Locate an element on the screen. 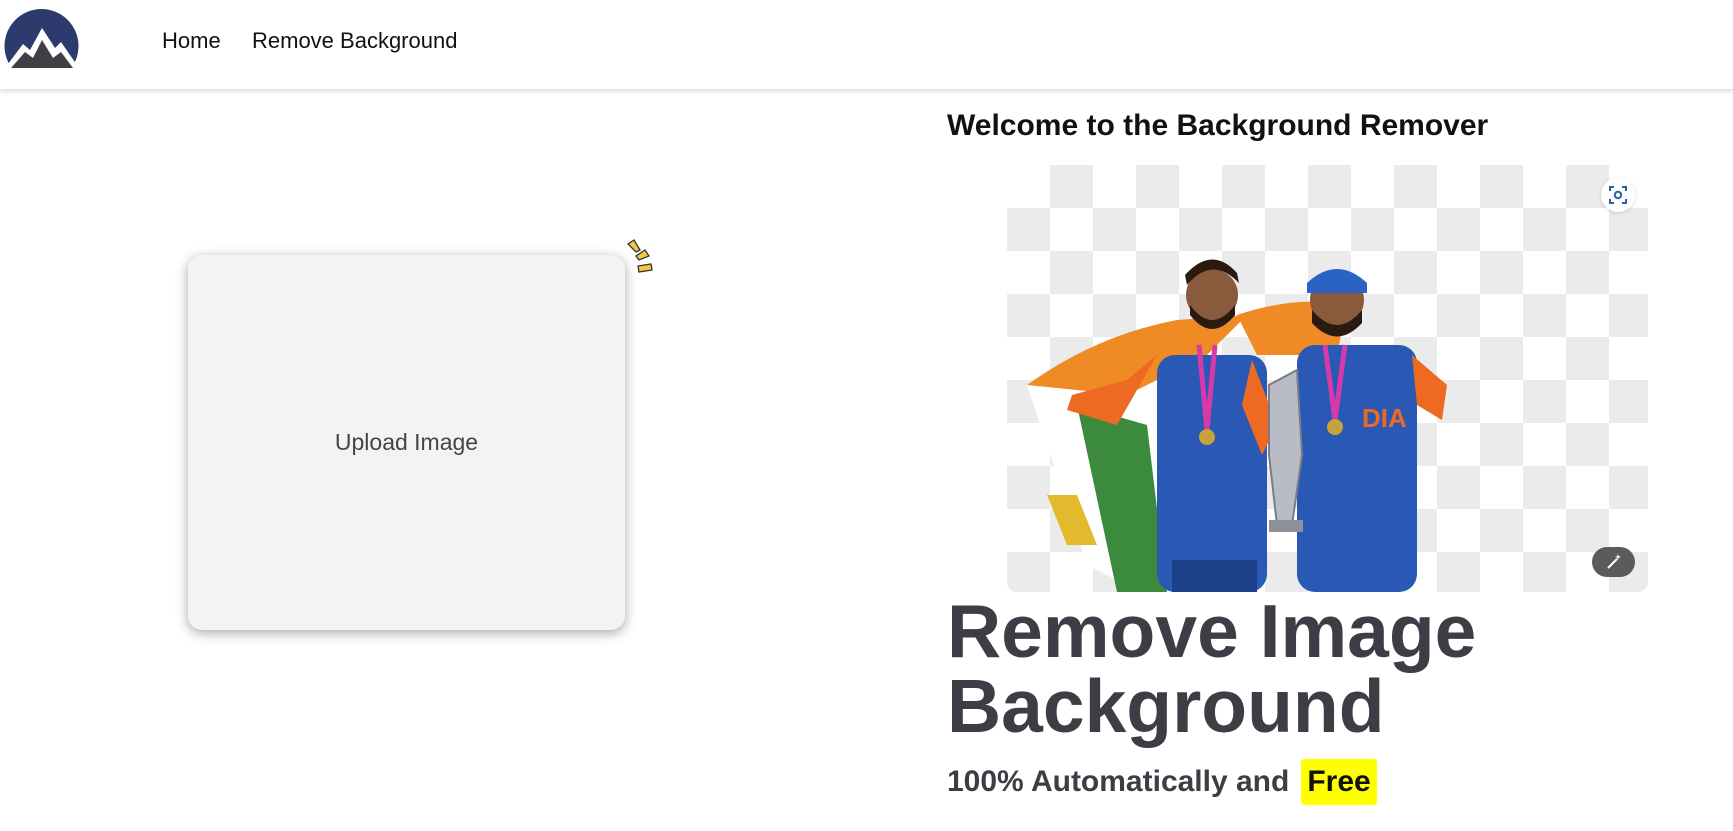 Image resolution: width=1733 pixels, height=831 pixels. upload-image-label: Upload Image is located at coordinates (406, 442).